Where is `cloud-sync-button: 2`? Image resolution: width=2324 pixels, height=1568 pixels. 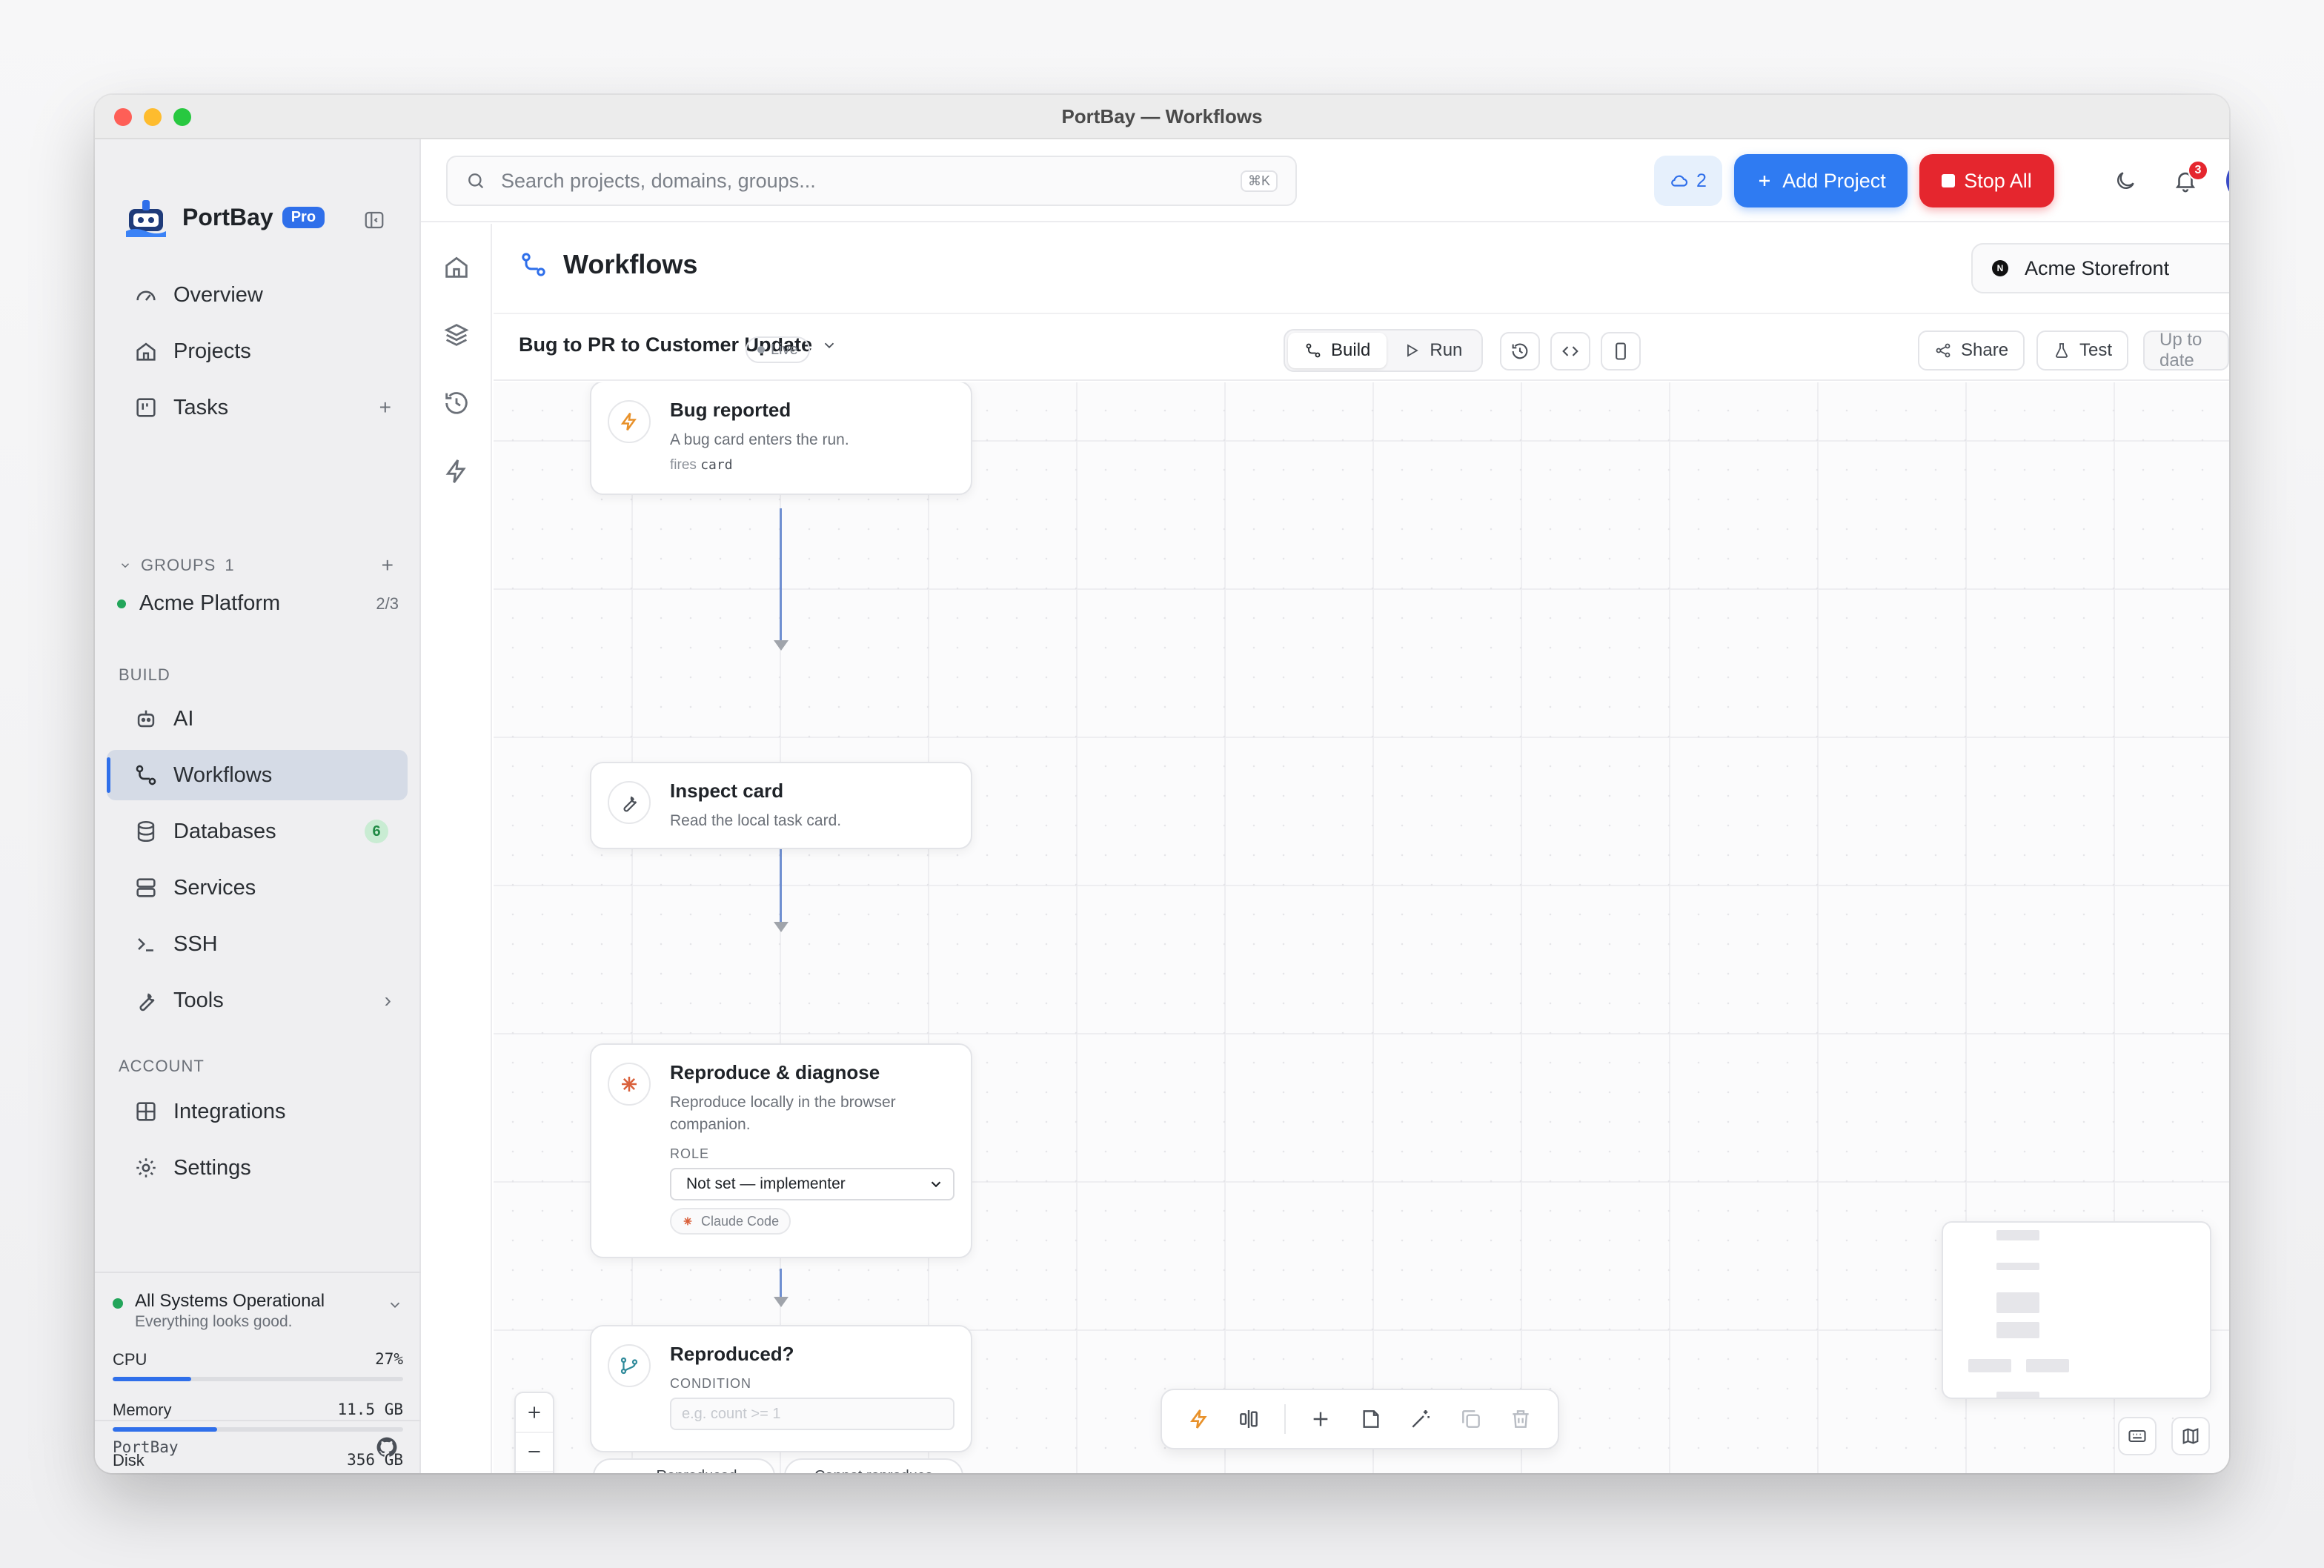
cloud-sync-button: 2 is located at coordinates (1688, 181).